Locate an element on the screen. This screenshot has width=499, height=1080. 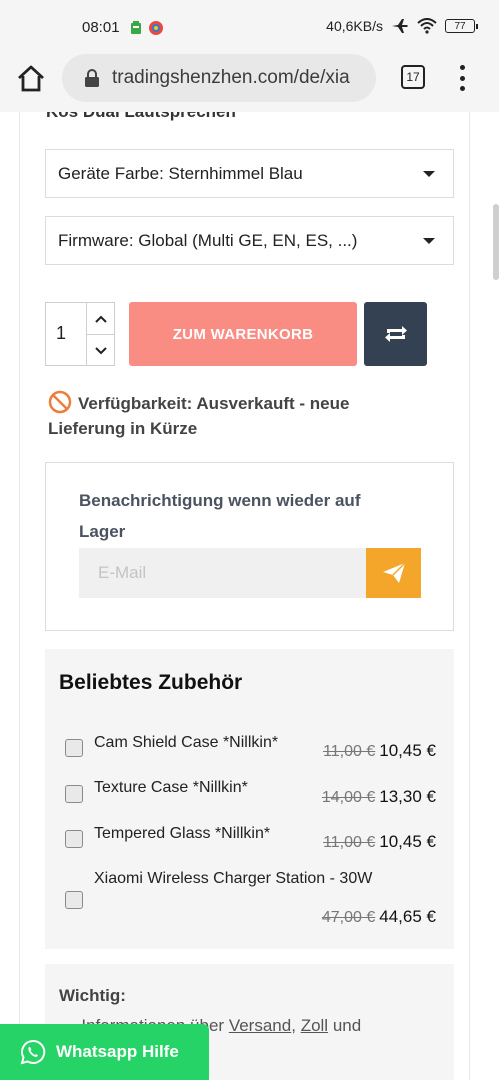
browser-app-icon is located at coordinates (156, 28).